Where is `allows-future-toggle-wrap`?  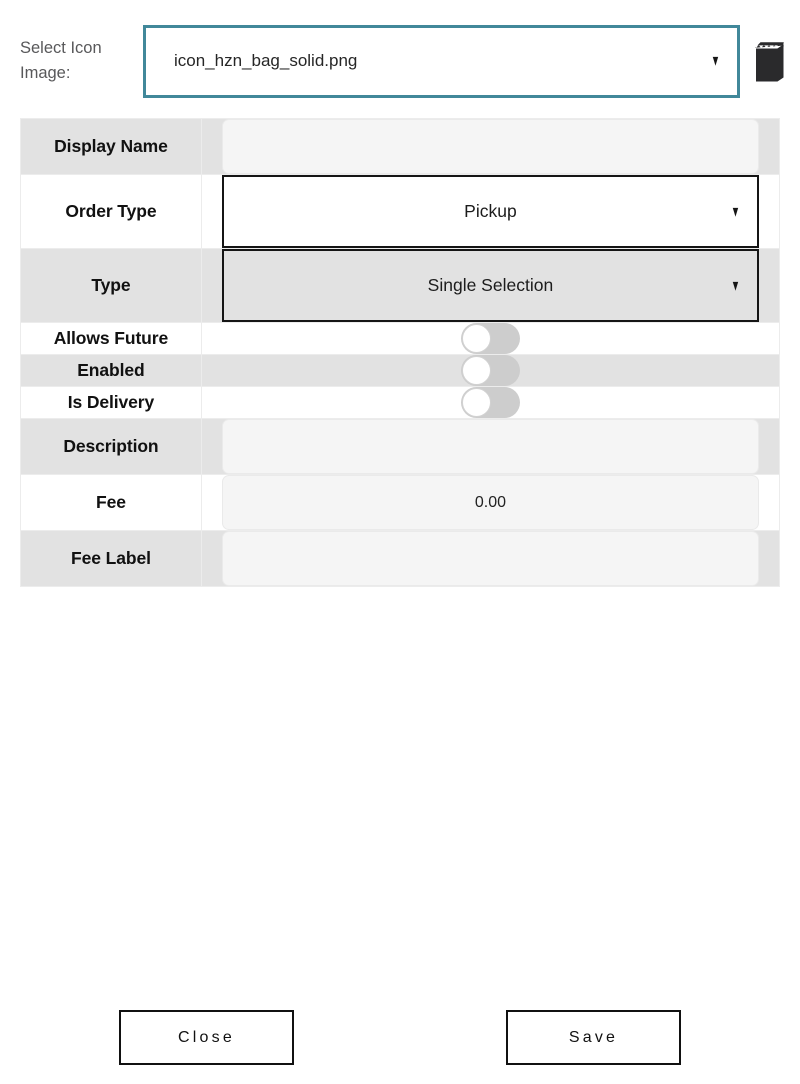
allows-future-toggle-wrap is located at coordinates (490, 338).